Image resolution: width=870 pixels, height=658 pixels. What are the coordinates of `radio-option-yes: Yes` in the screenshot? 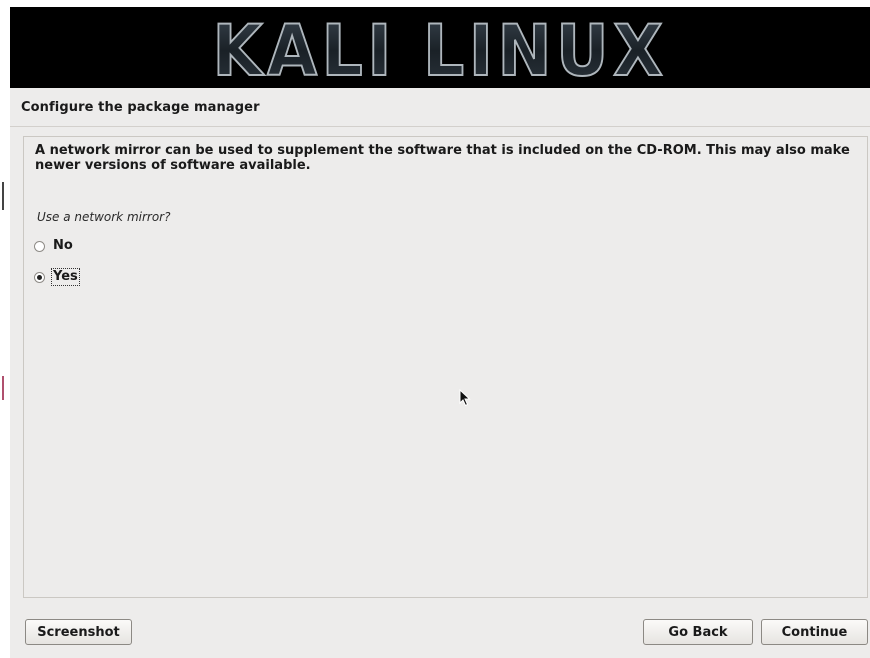 It's located at (57, 277).